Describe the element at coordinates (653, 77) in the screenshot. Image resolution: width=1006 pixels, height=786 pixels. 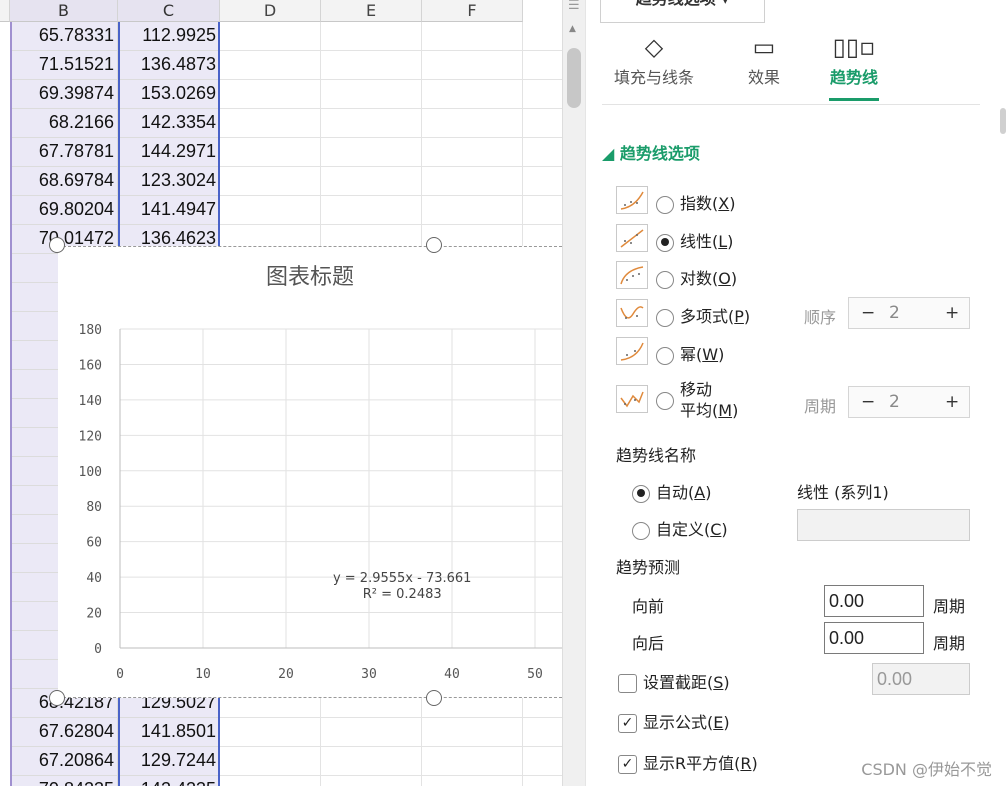
I see `tab-label: 填充与线条` at that location.